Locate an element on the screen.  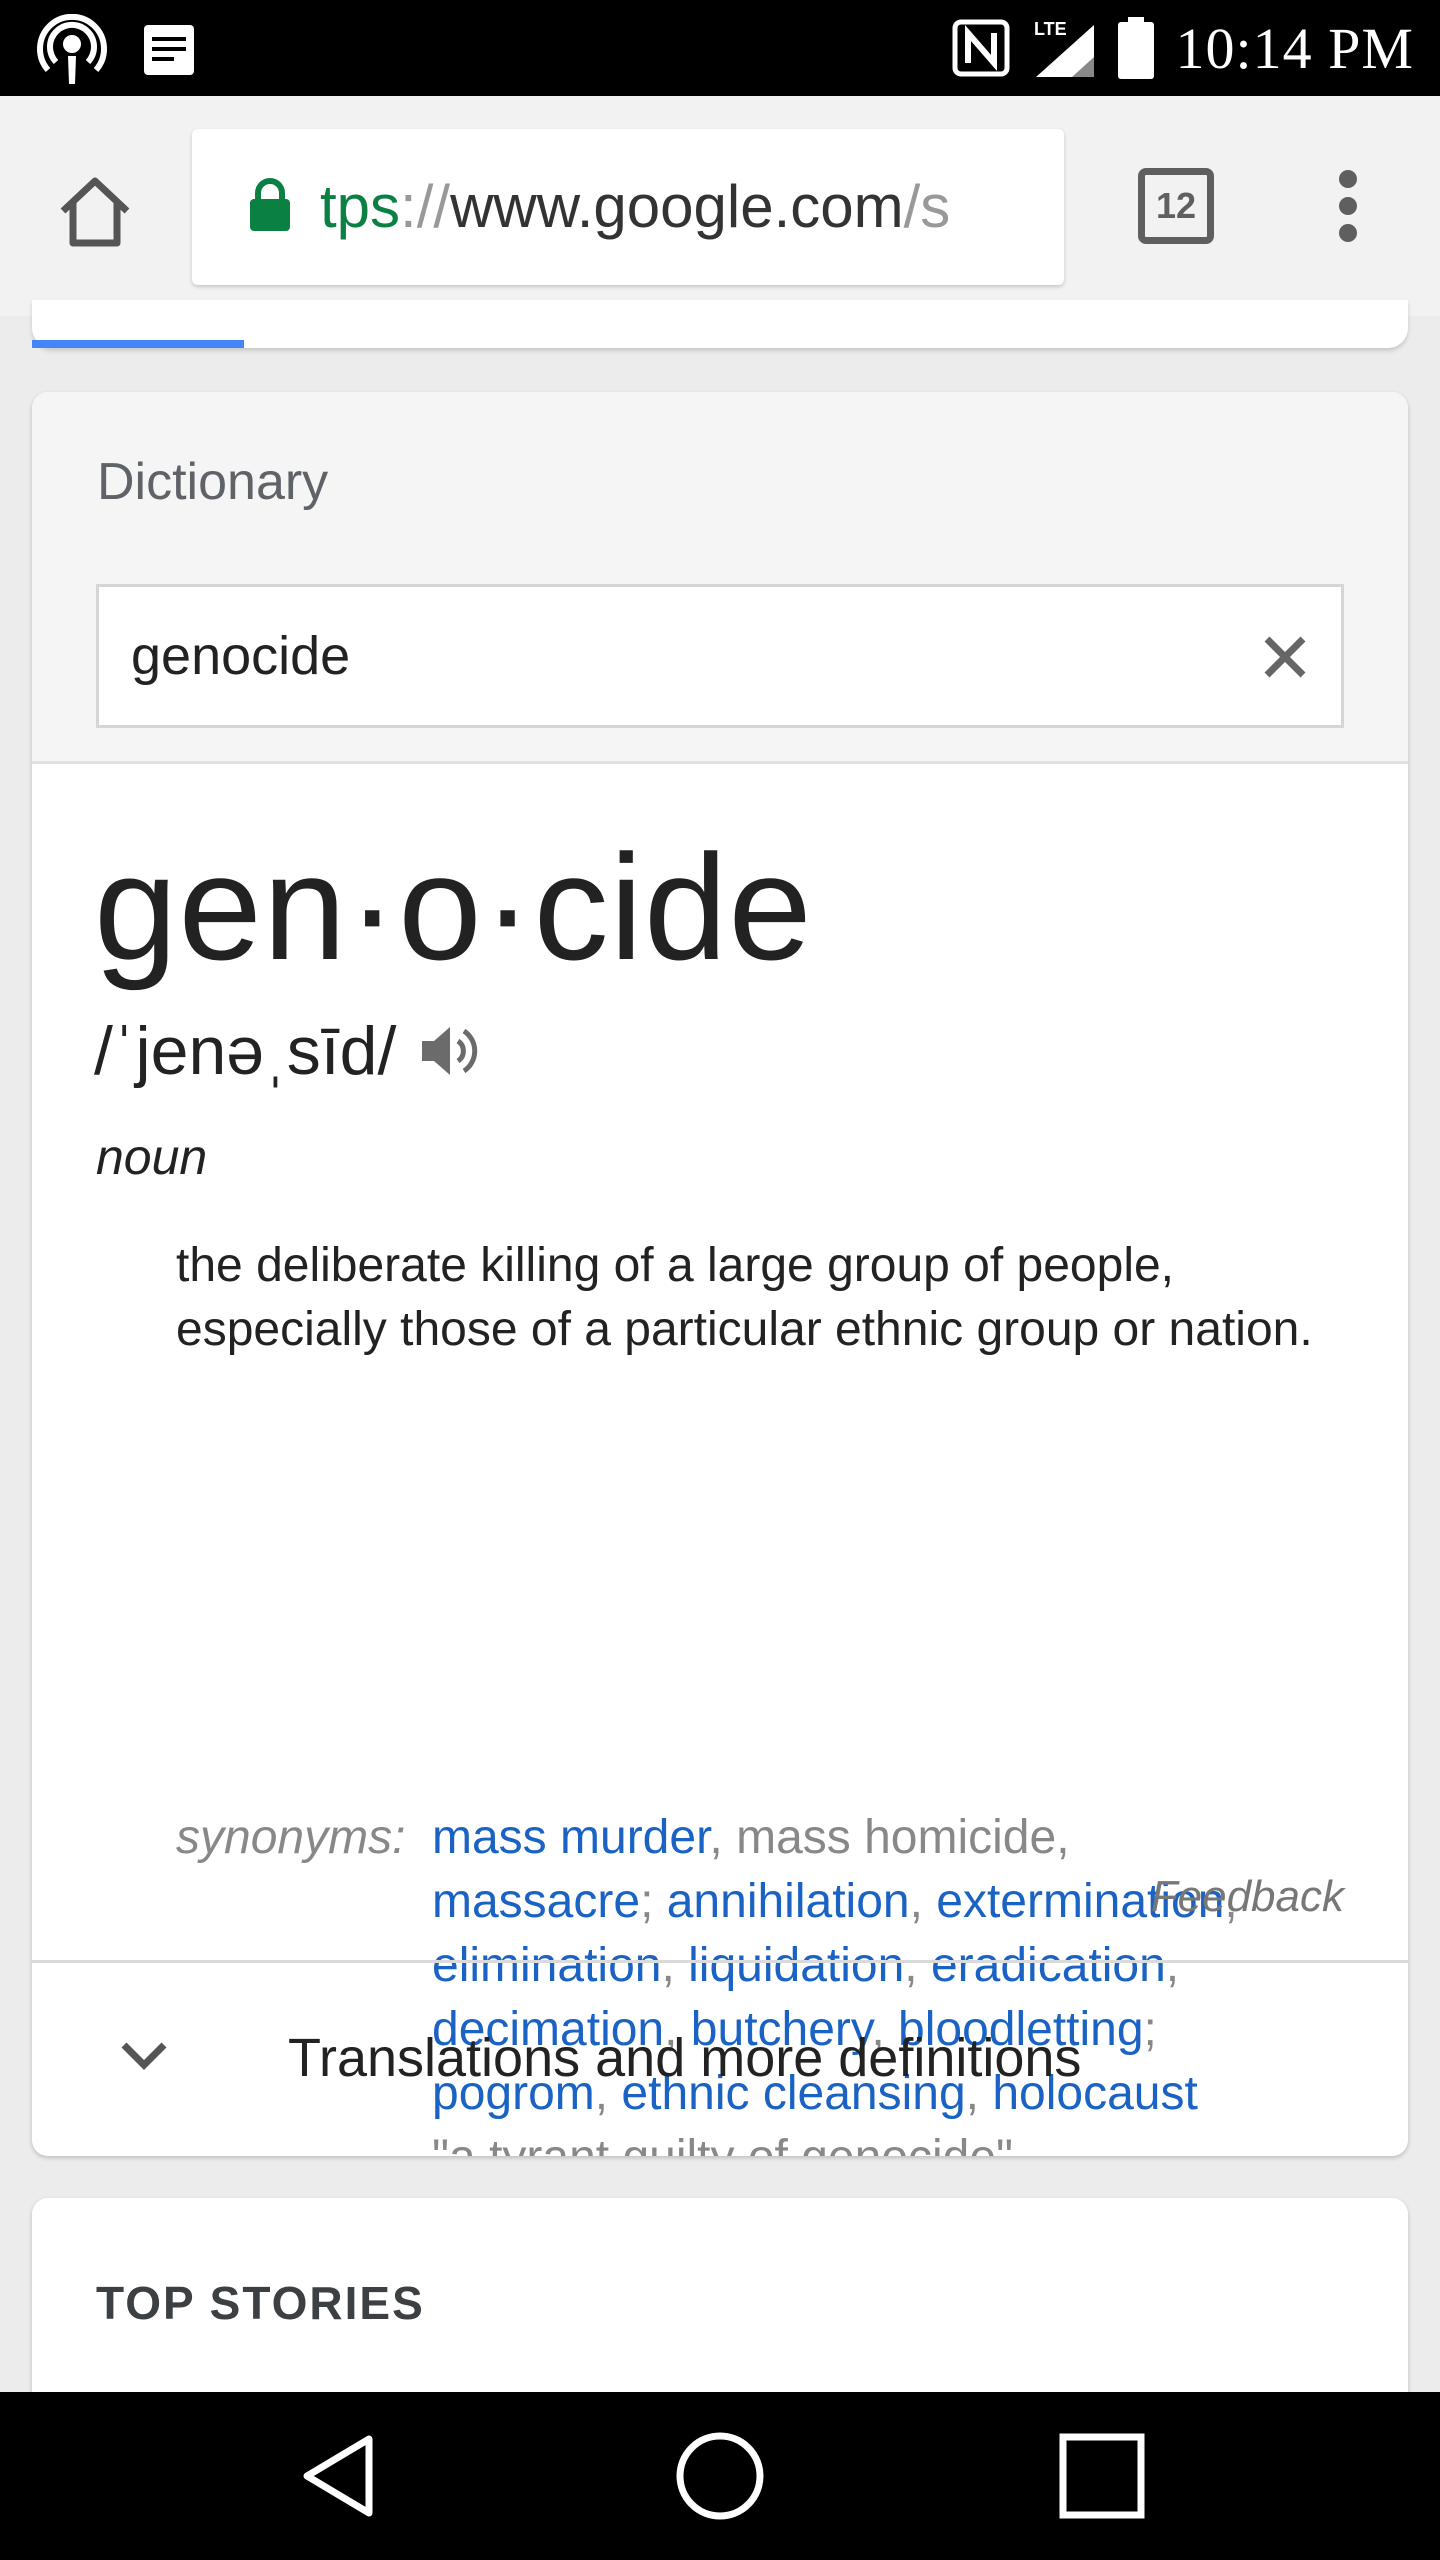
recents-button is located at coordinates (1102, 2476).